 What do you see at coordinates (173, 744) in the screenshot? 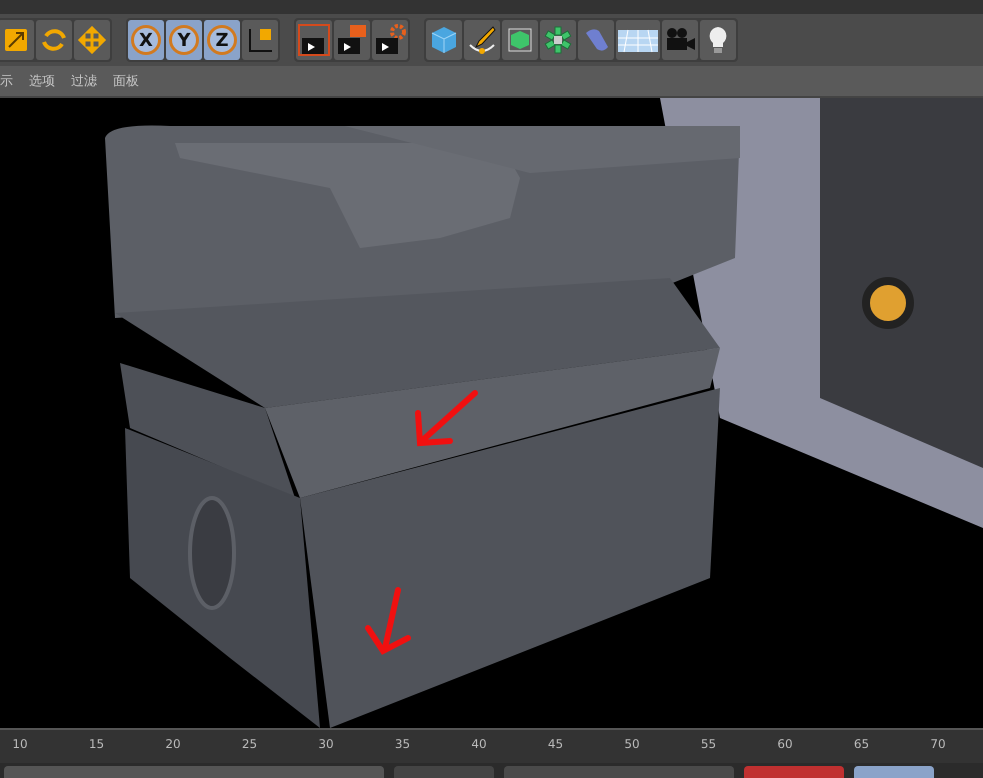
I see `frame-number: 20` at bounding box center [173, 744].